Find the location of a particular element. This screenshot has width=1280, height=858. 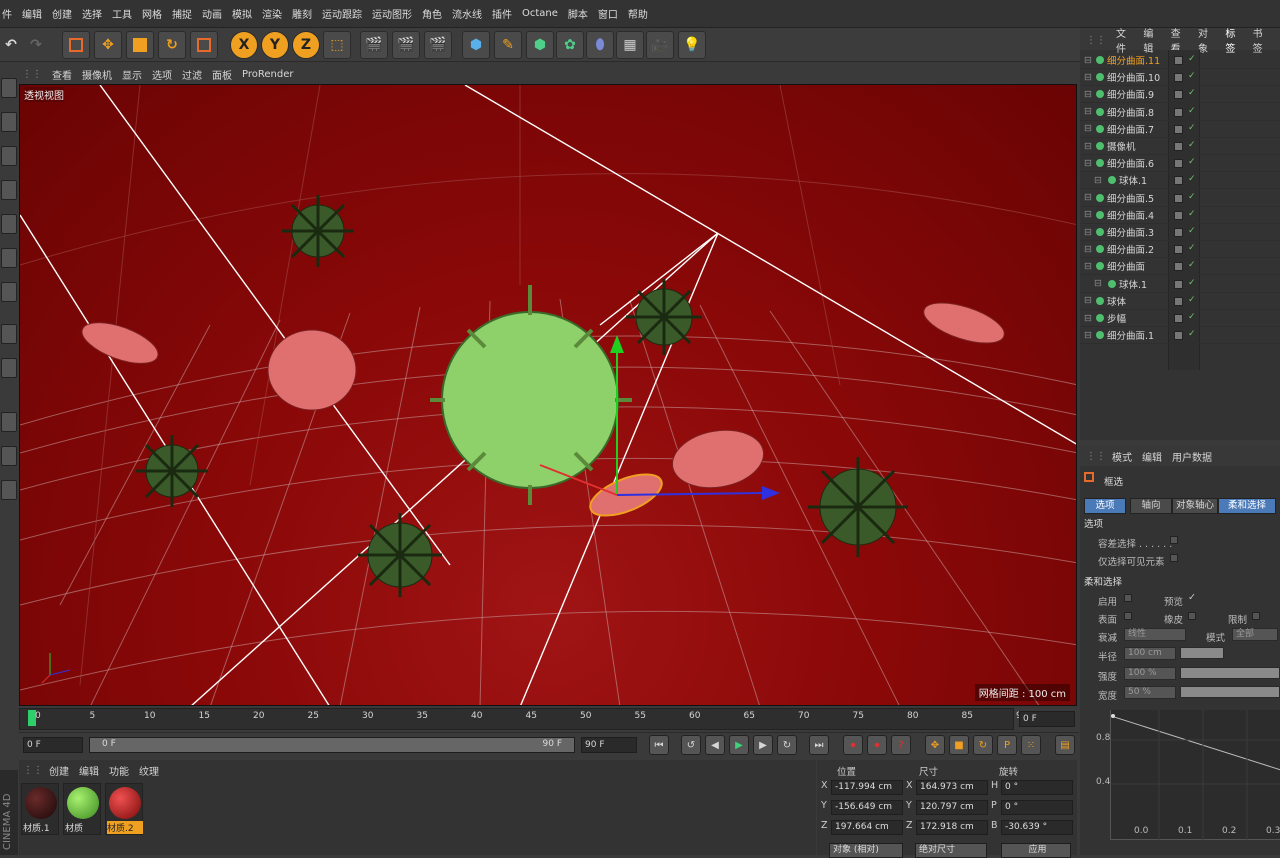

menu-item: 创建 is located at coordinates (62, 13).